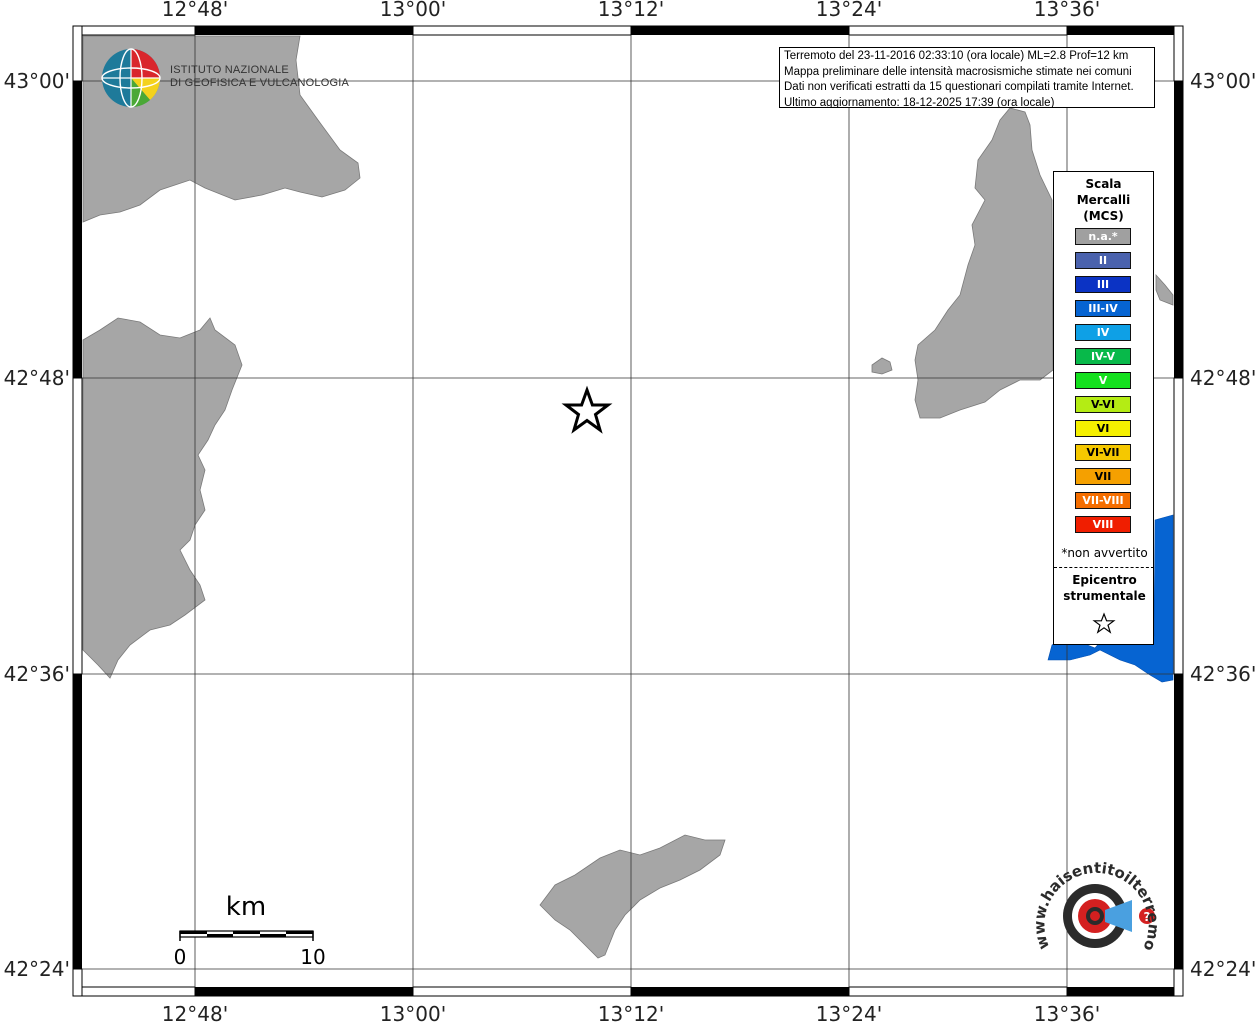 Image resolution: width=1256 pixels, height=1024 pixels. I want to click on bottom-longitude-labels: 12°48' 13°00' 13°12' 13°24' 13°36', so click(631, 1013).